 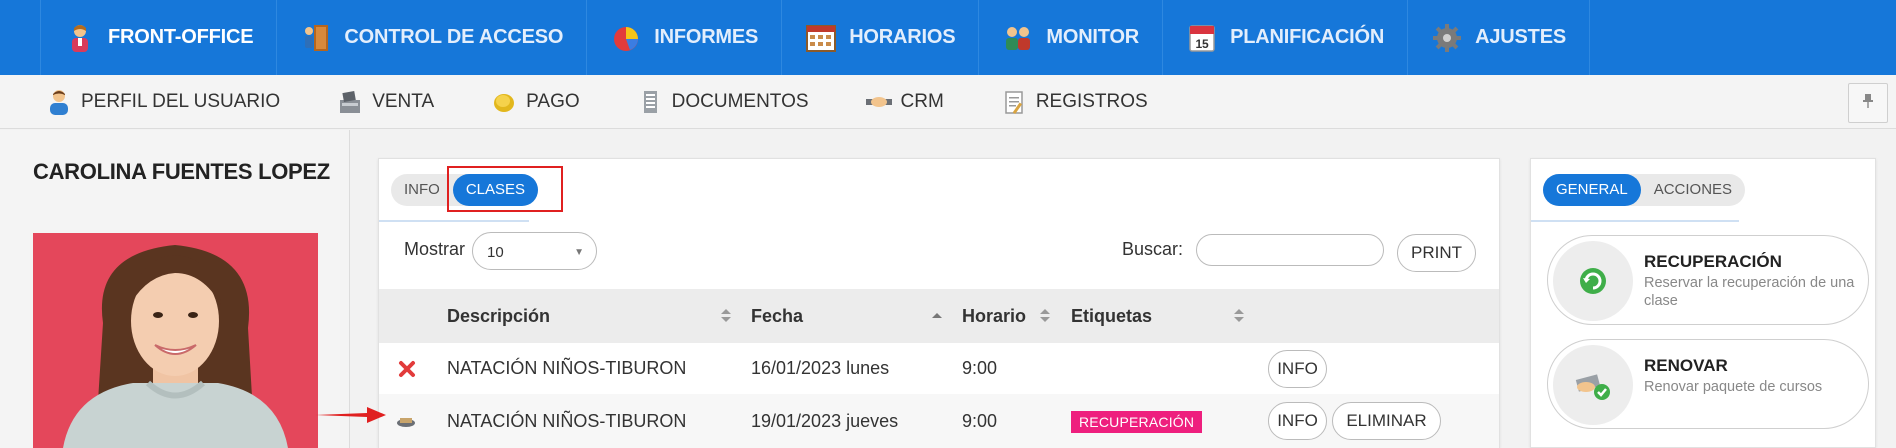 I want to click on nav-monitor: MONITOR, so click(x=1071, y=37).